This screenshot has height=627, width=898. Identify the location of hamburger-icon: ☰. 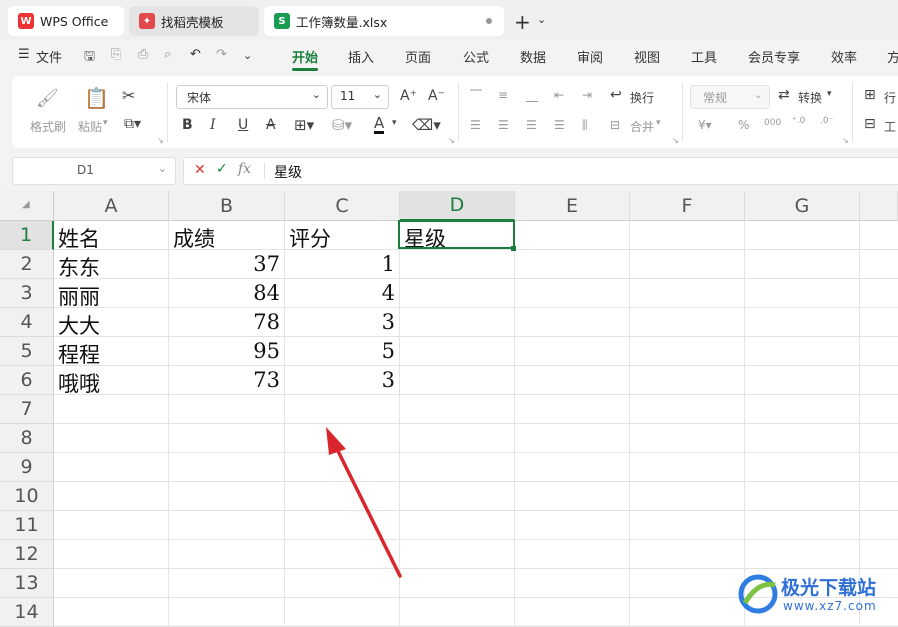
(24, 54).